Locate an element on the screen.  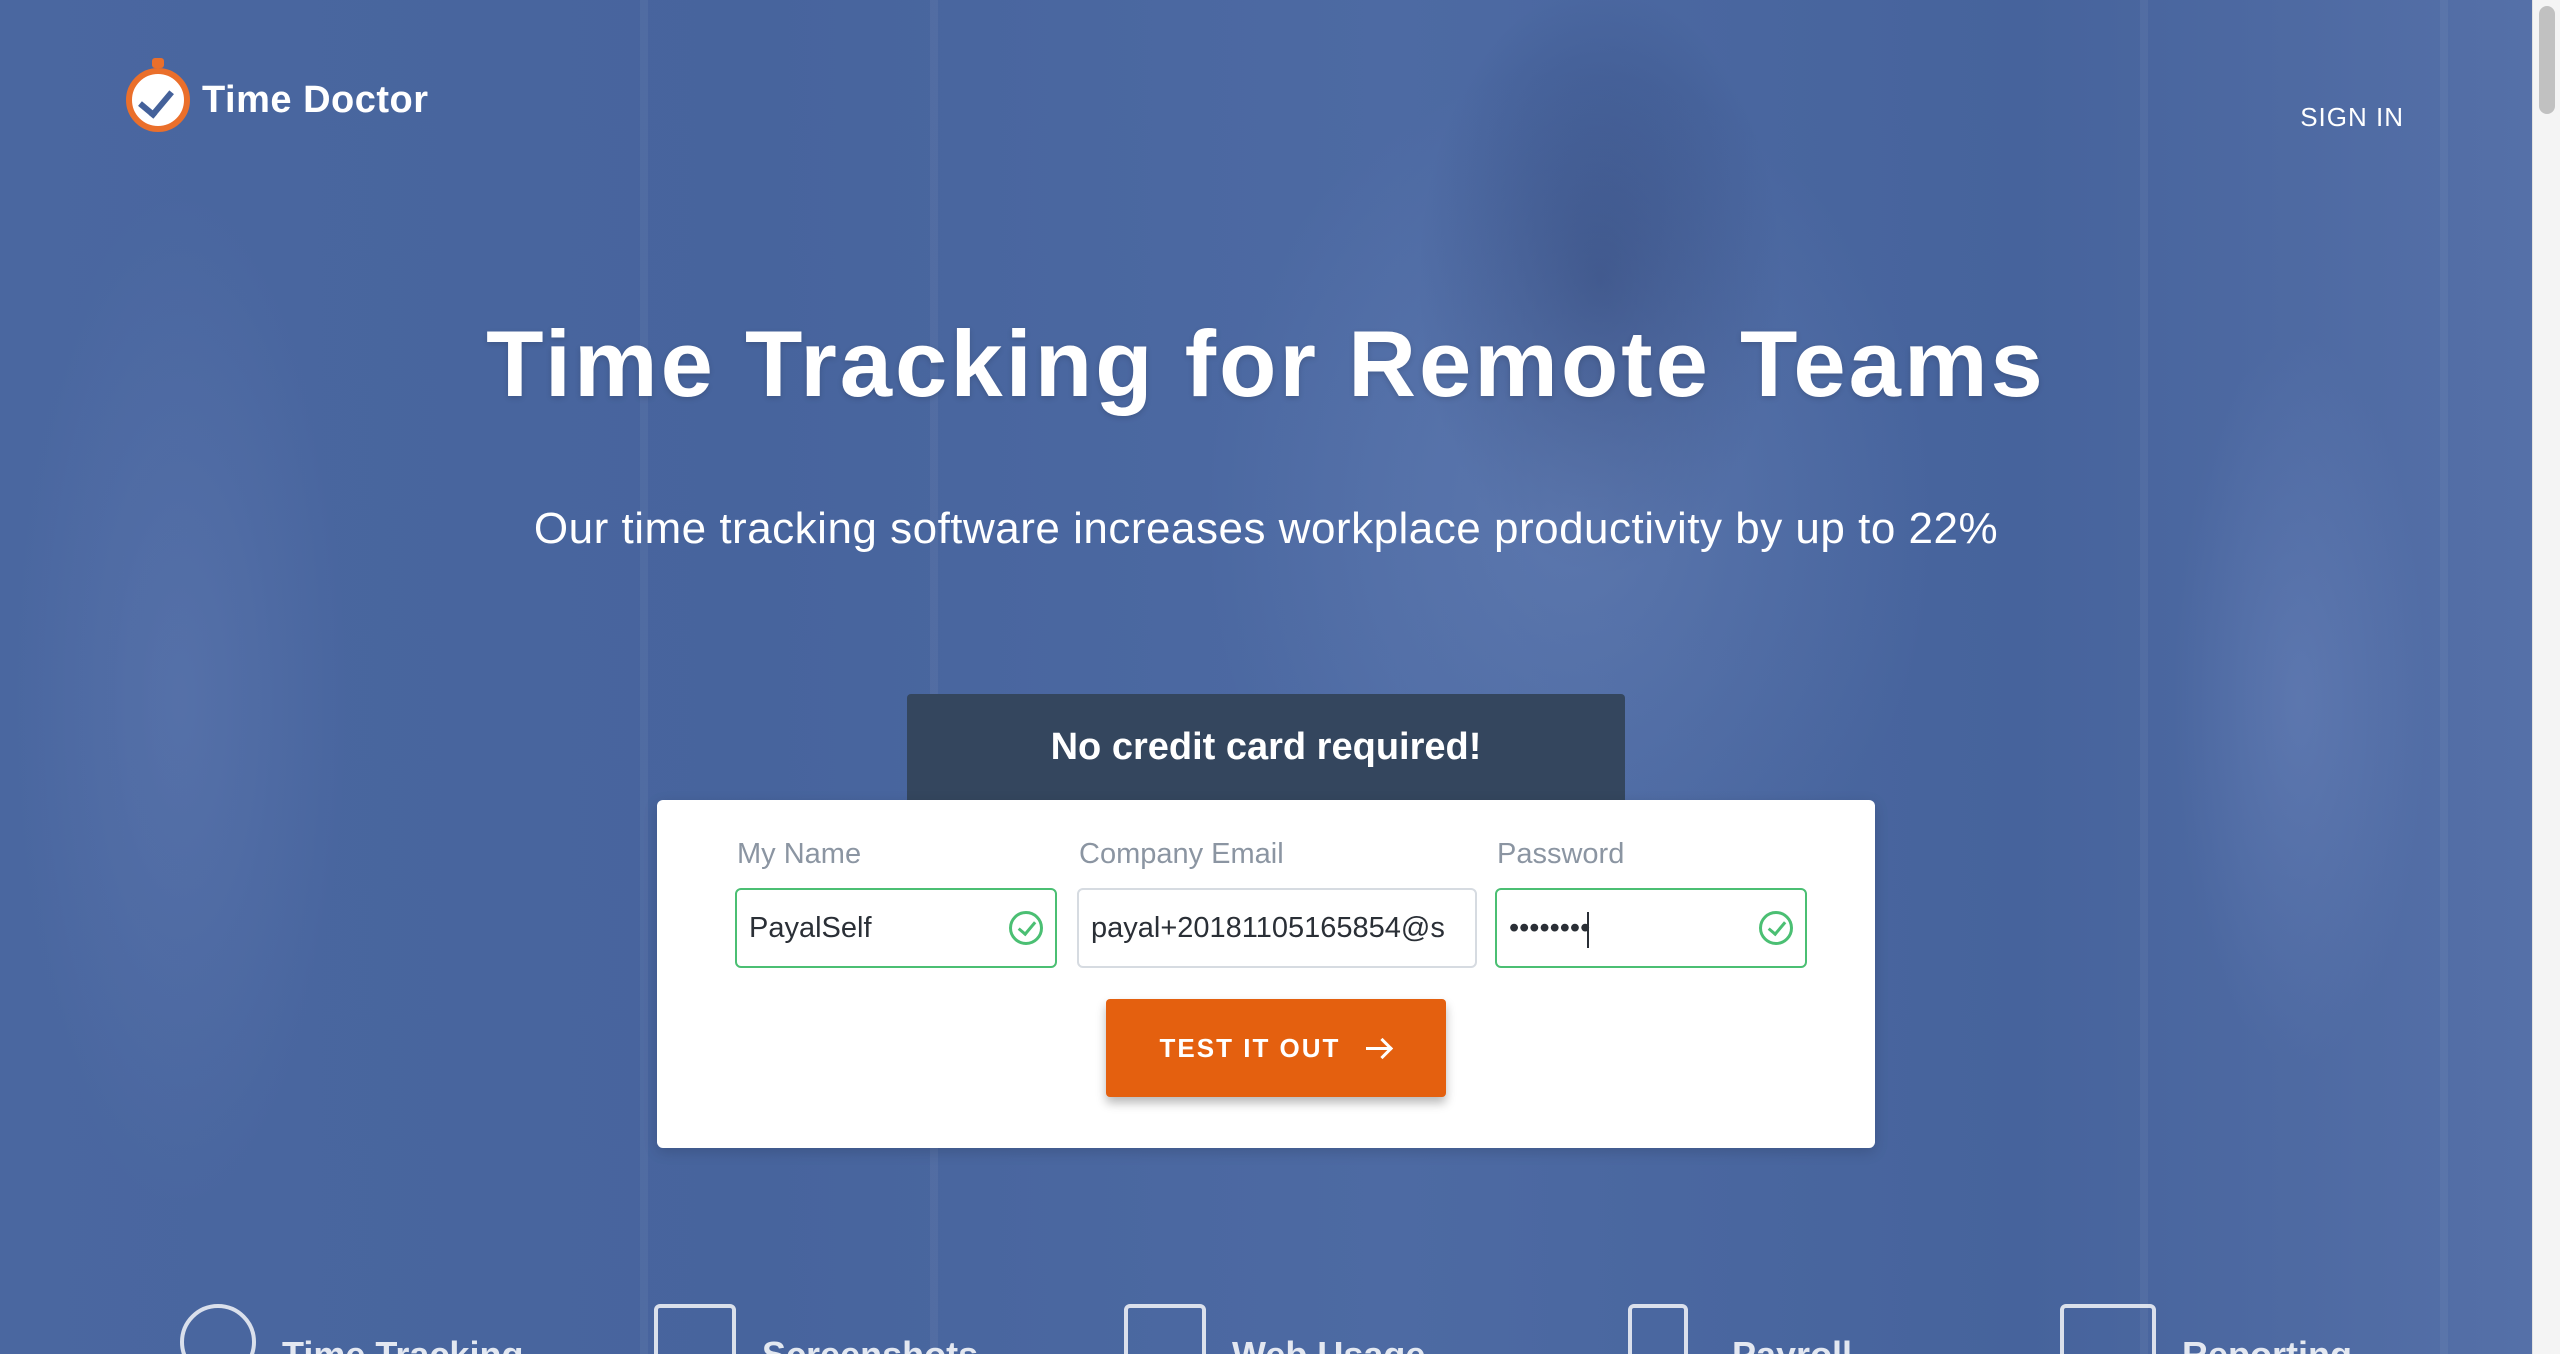
password-field-group: Password is located at coordinates (1651, 903).